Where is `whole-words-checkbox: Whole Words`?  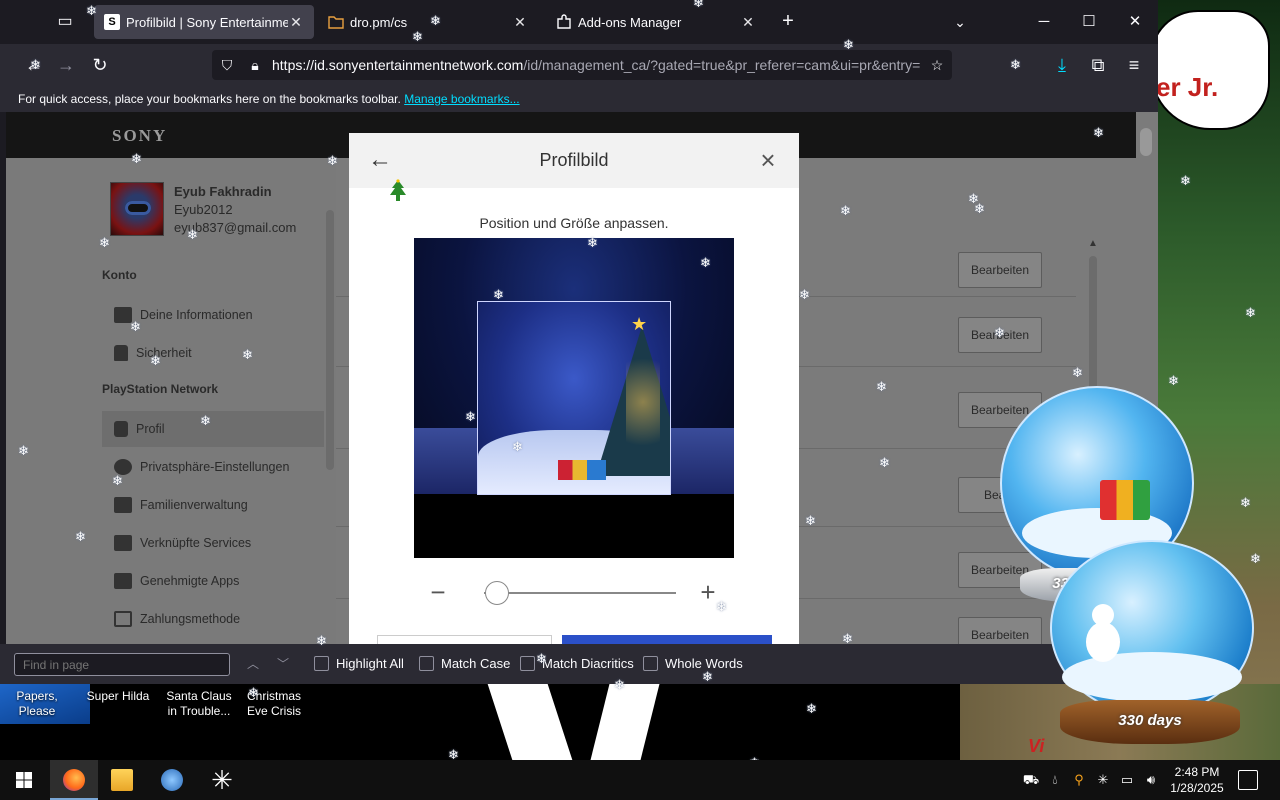 whole-words-checkbox: Whole Words is located at coordinates (693, 663).